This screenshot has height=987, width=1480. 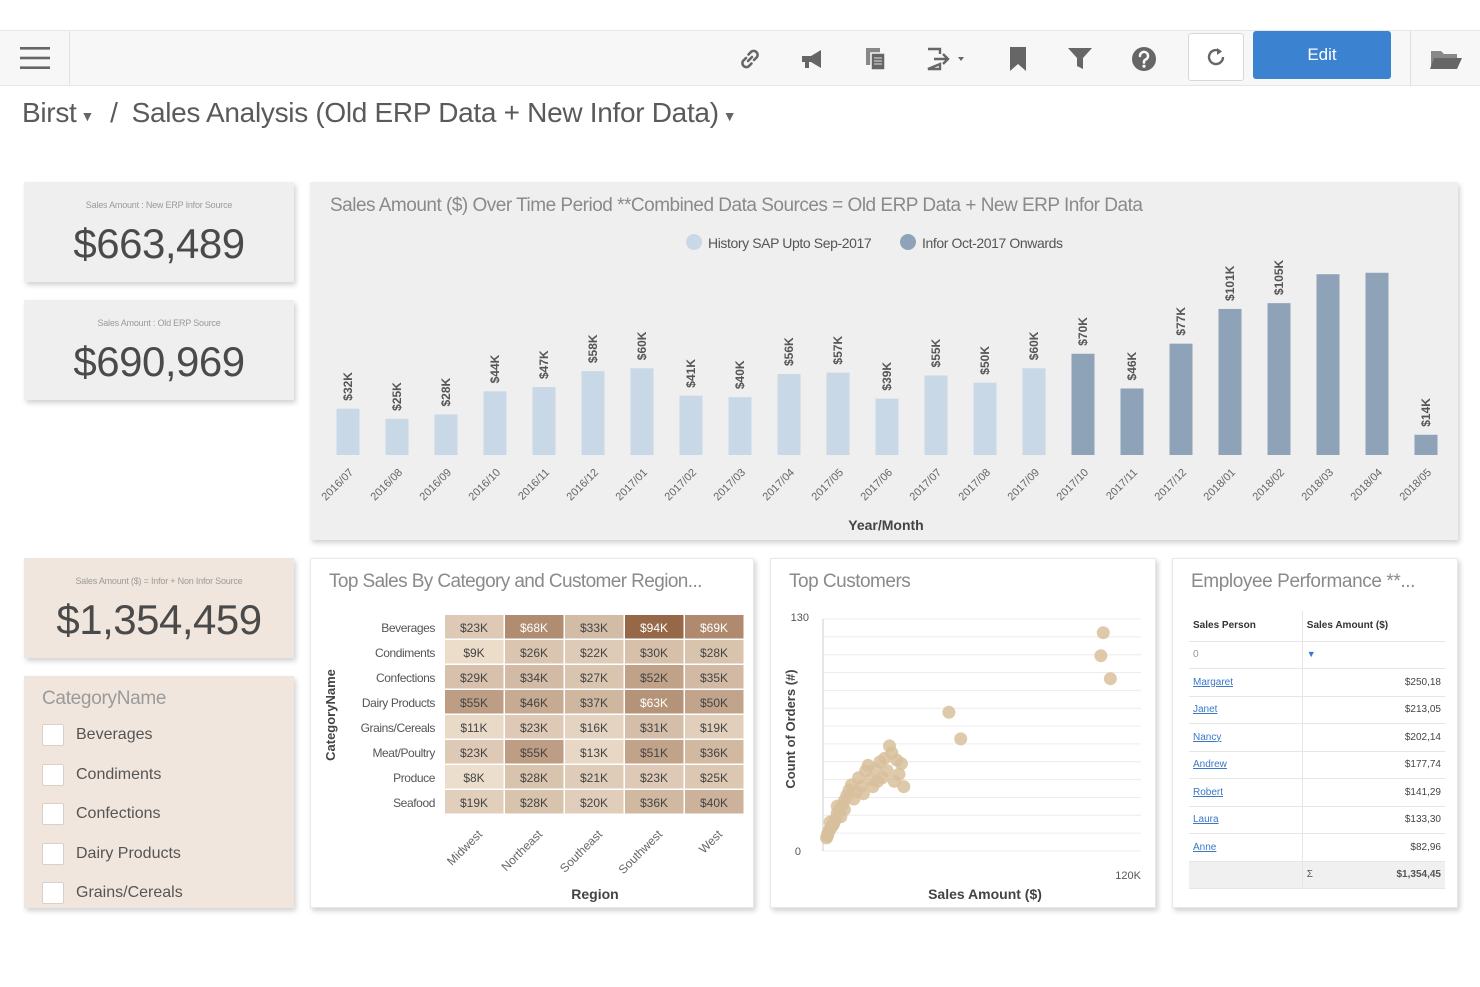 I want to click on sales-person-link: Laura, so click(x=1246, y=820).